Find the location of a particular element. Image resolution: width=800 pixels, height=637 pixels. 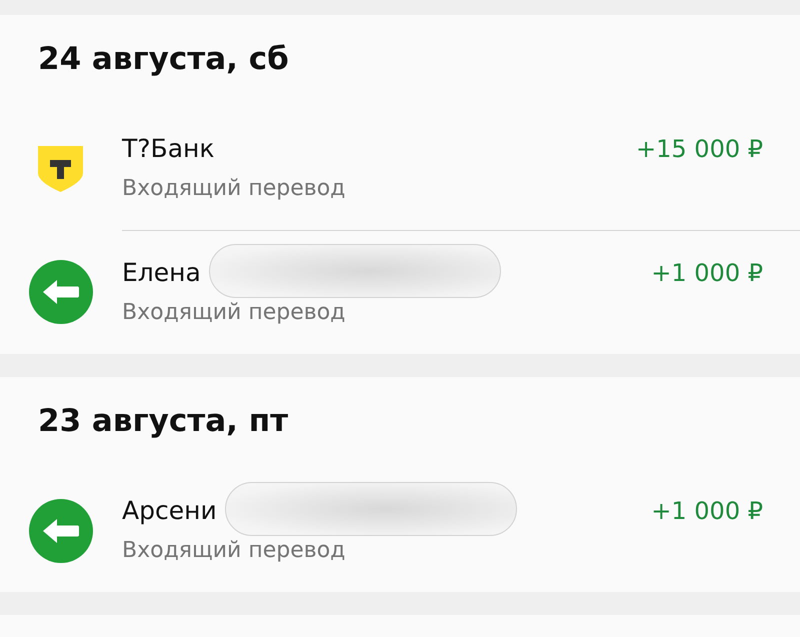

sender-name: Арсени is located at coordinates (169, 511).